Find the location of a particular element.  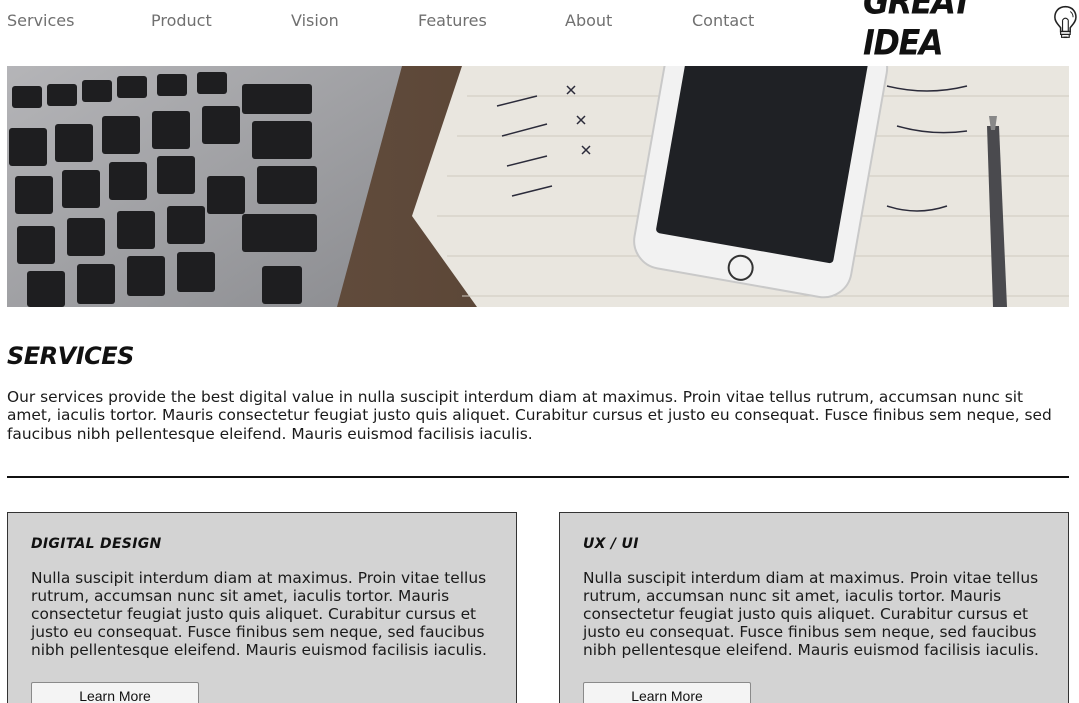

card-title: DIGITAL DESIGN is located at coordinates (96, 544).